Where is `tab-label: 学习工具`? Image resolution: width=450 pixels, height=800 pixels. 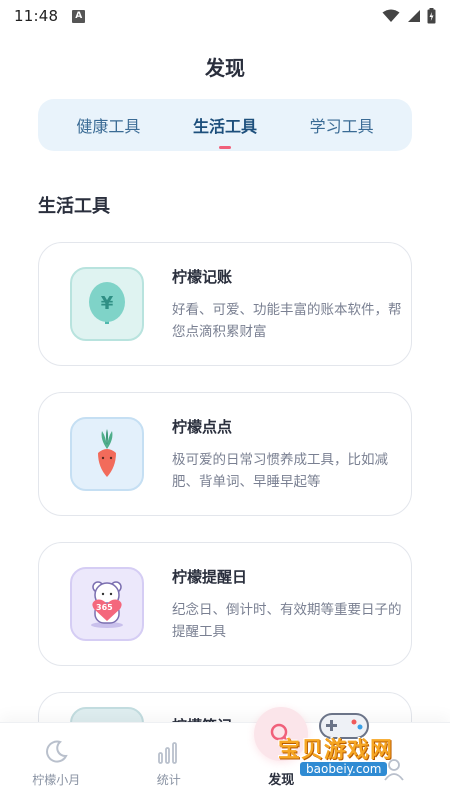 tab-label: 学习工具 is located at coordinates (341, 126).